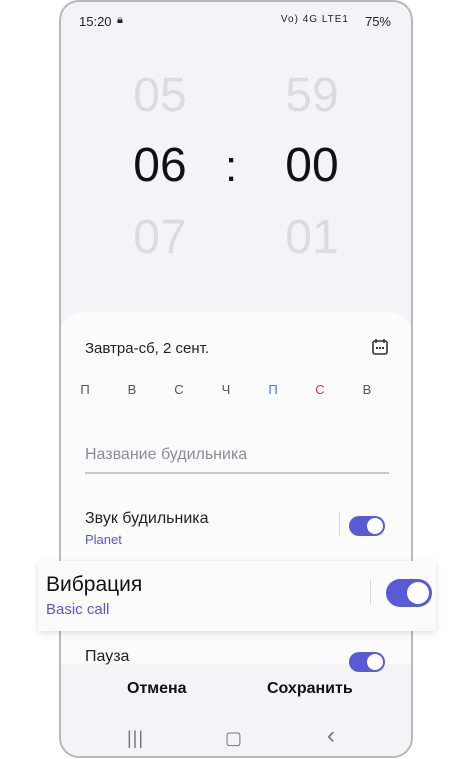 The height and width of the screenshot is (759, 474). Describe the element at coordinates (85, 389) in the screenshot. I see `day-mon: П` at that location.